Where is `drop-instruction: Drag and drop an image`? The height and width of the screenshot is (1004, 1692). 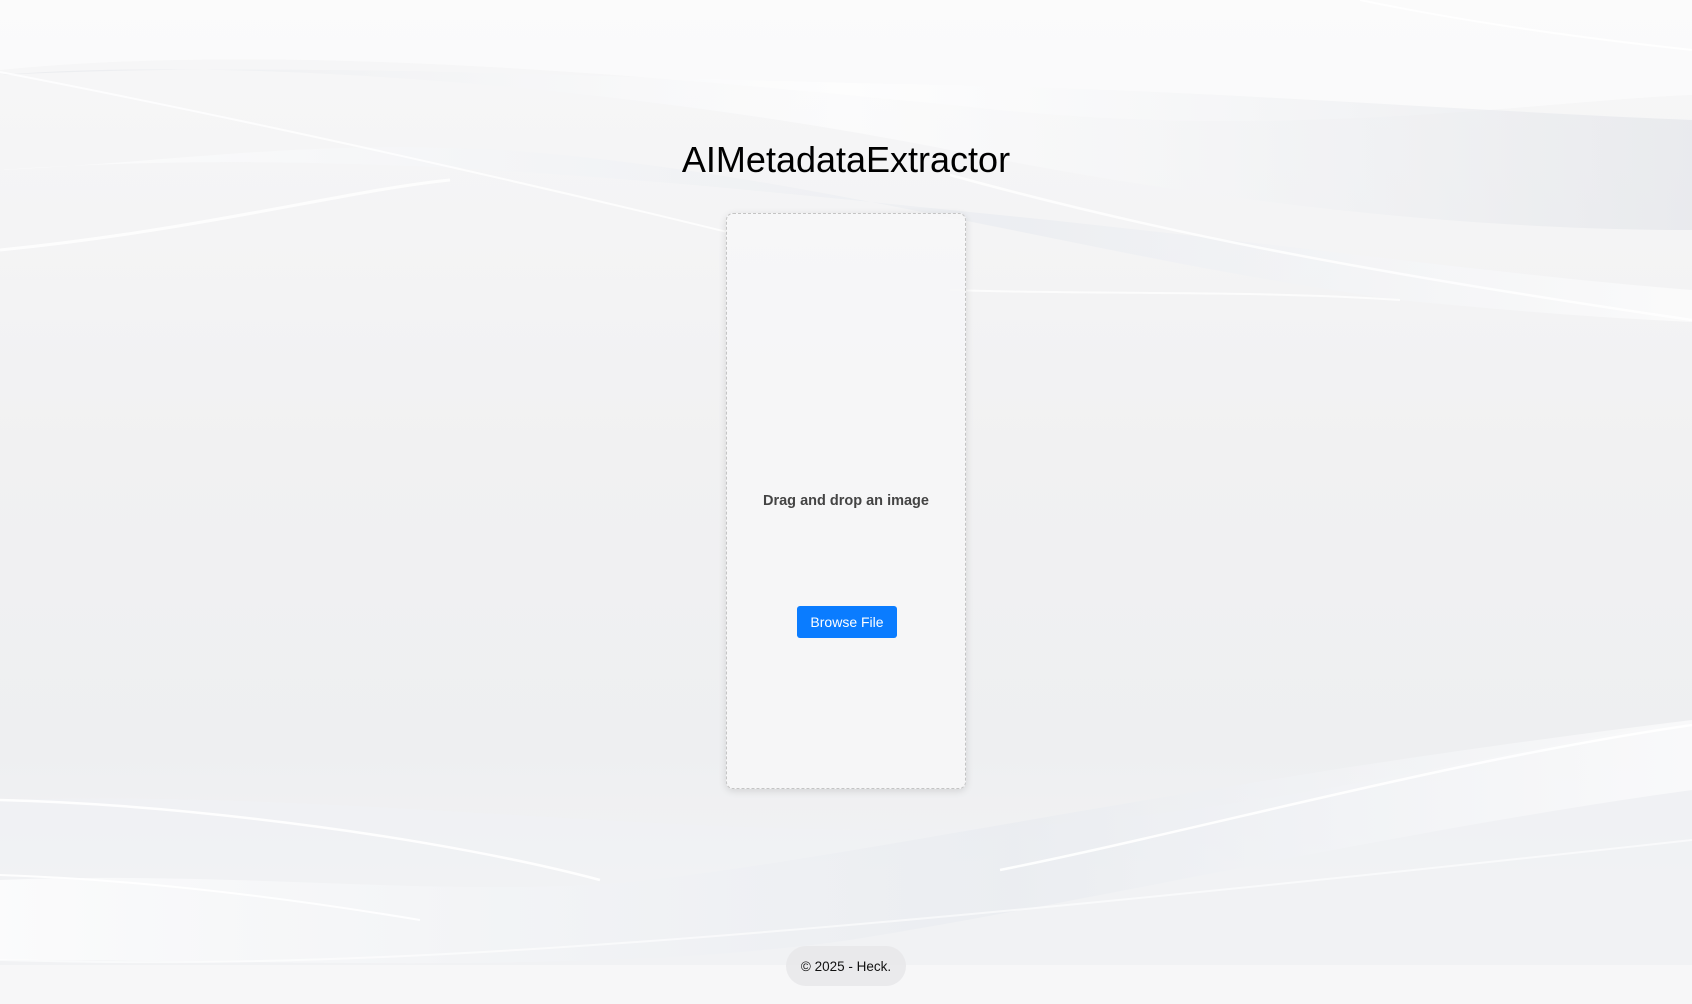
drop-instruction: Drag and drop an image is located at coordinates (846, 501).